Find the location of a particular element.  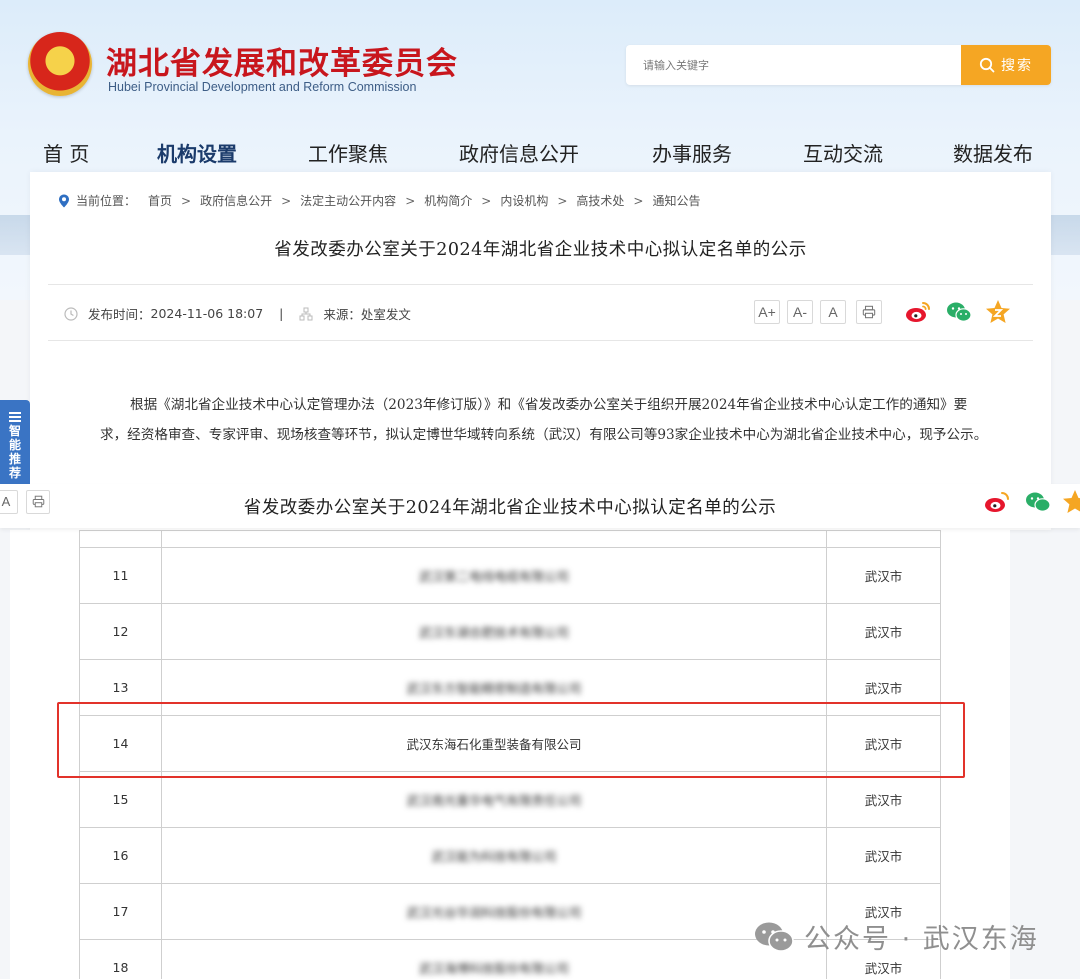

font-decrease-button: A- is located at coordinates (800, 312).